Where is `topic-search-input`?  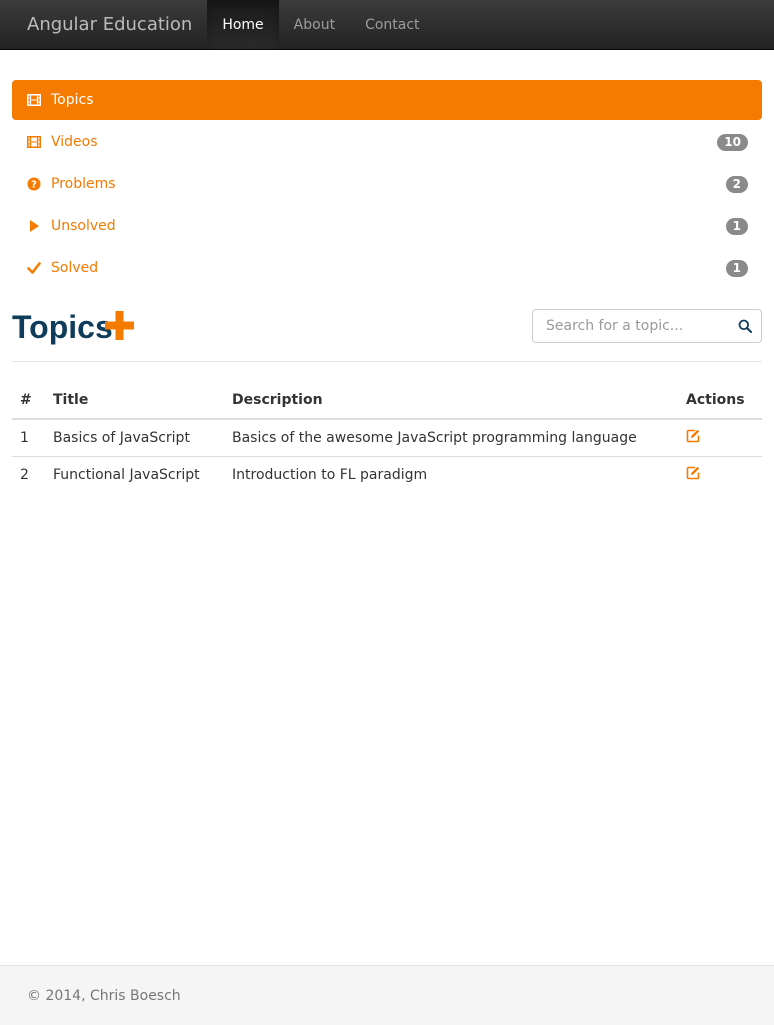
topic-search-input is located at coordinates (631, 326).